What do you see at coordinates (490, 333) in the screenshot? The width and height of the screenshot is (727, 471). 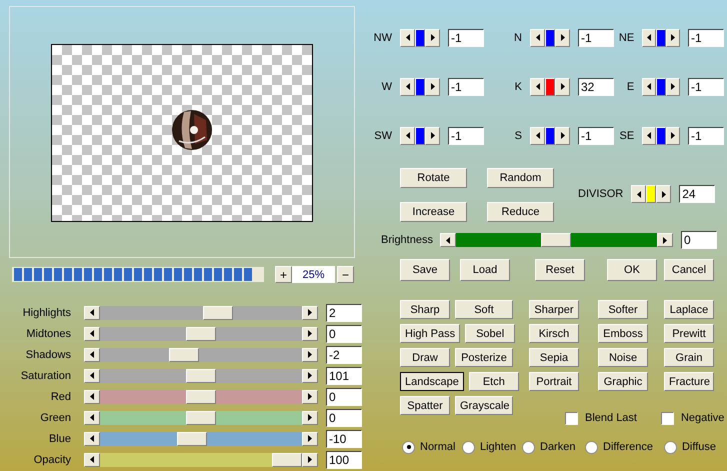 I see `filter-button: Sobel` at bounding box center [490, 333].